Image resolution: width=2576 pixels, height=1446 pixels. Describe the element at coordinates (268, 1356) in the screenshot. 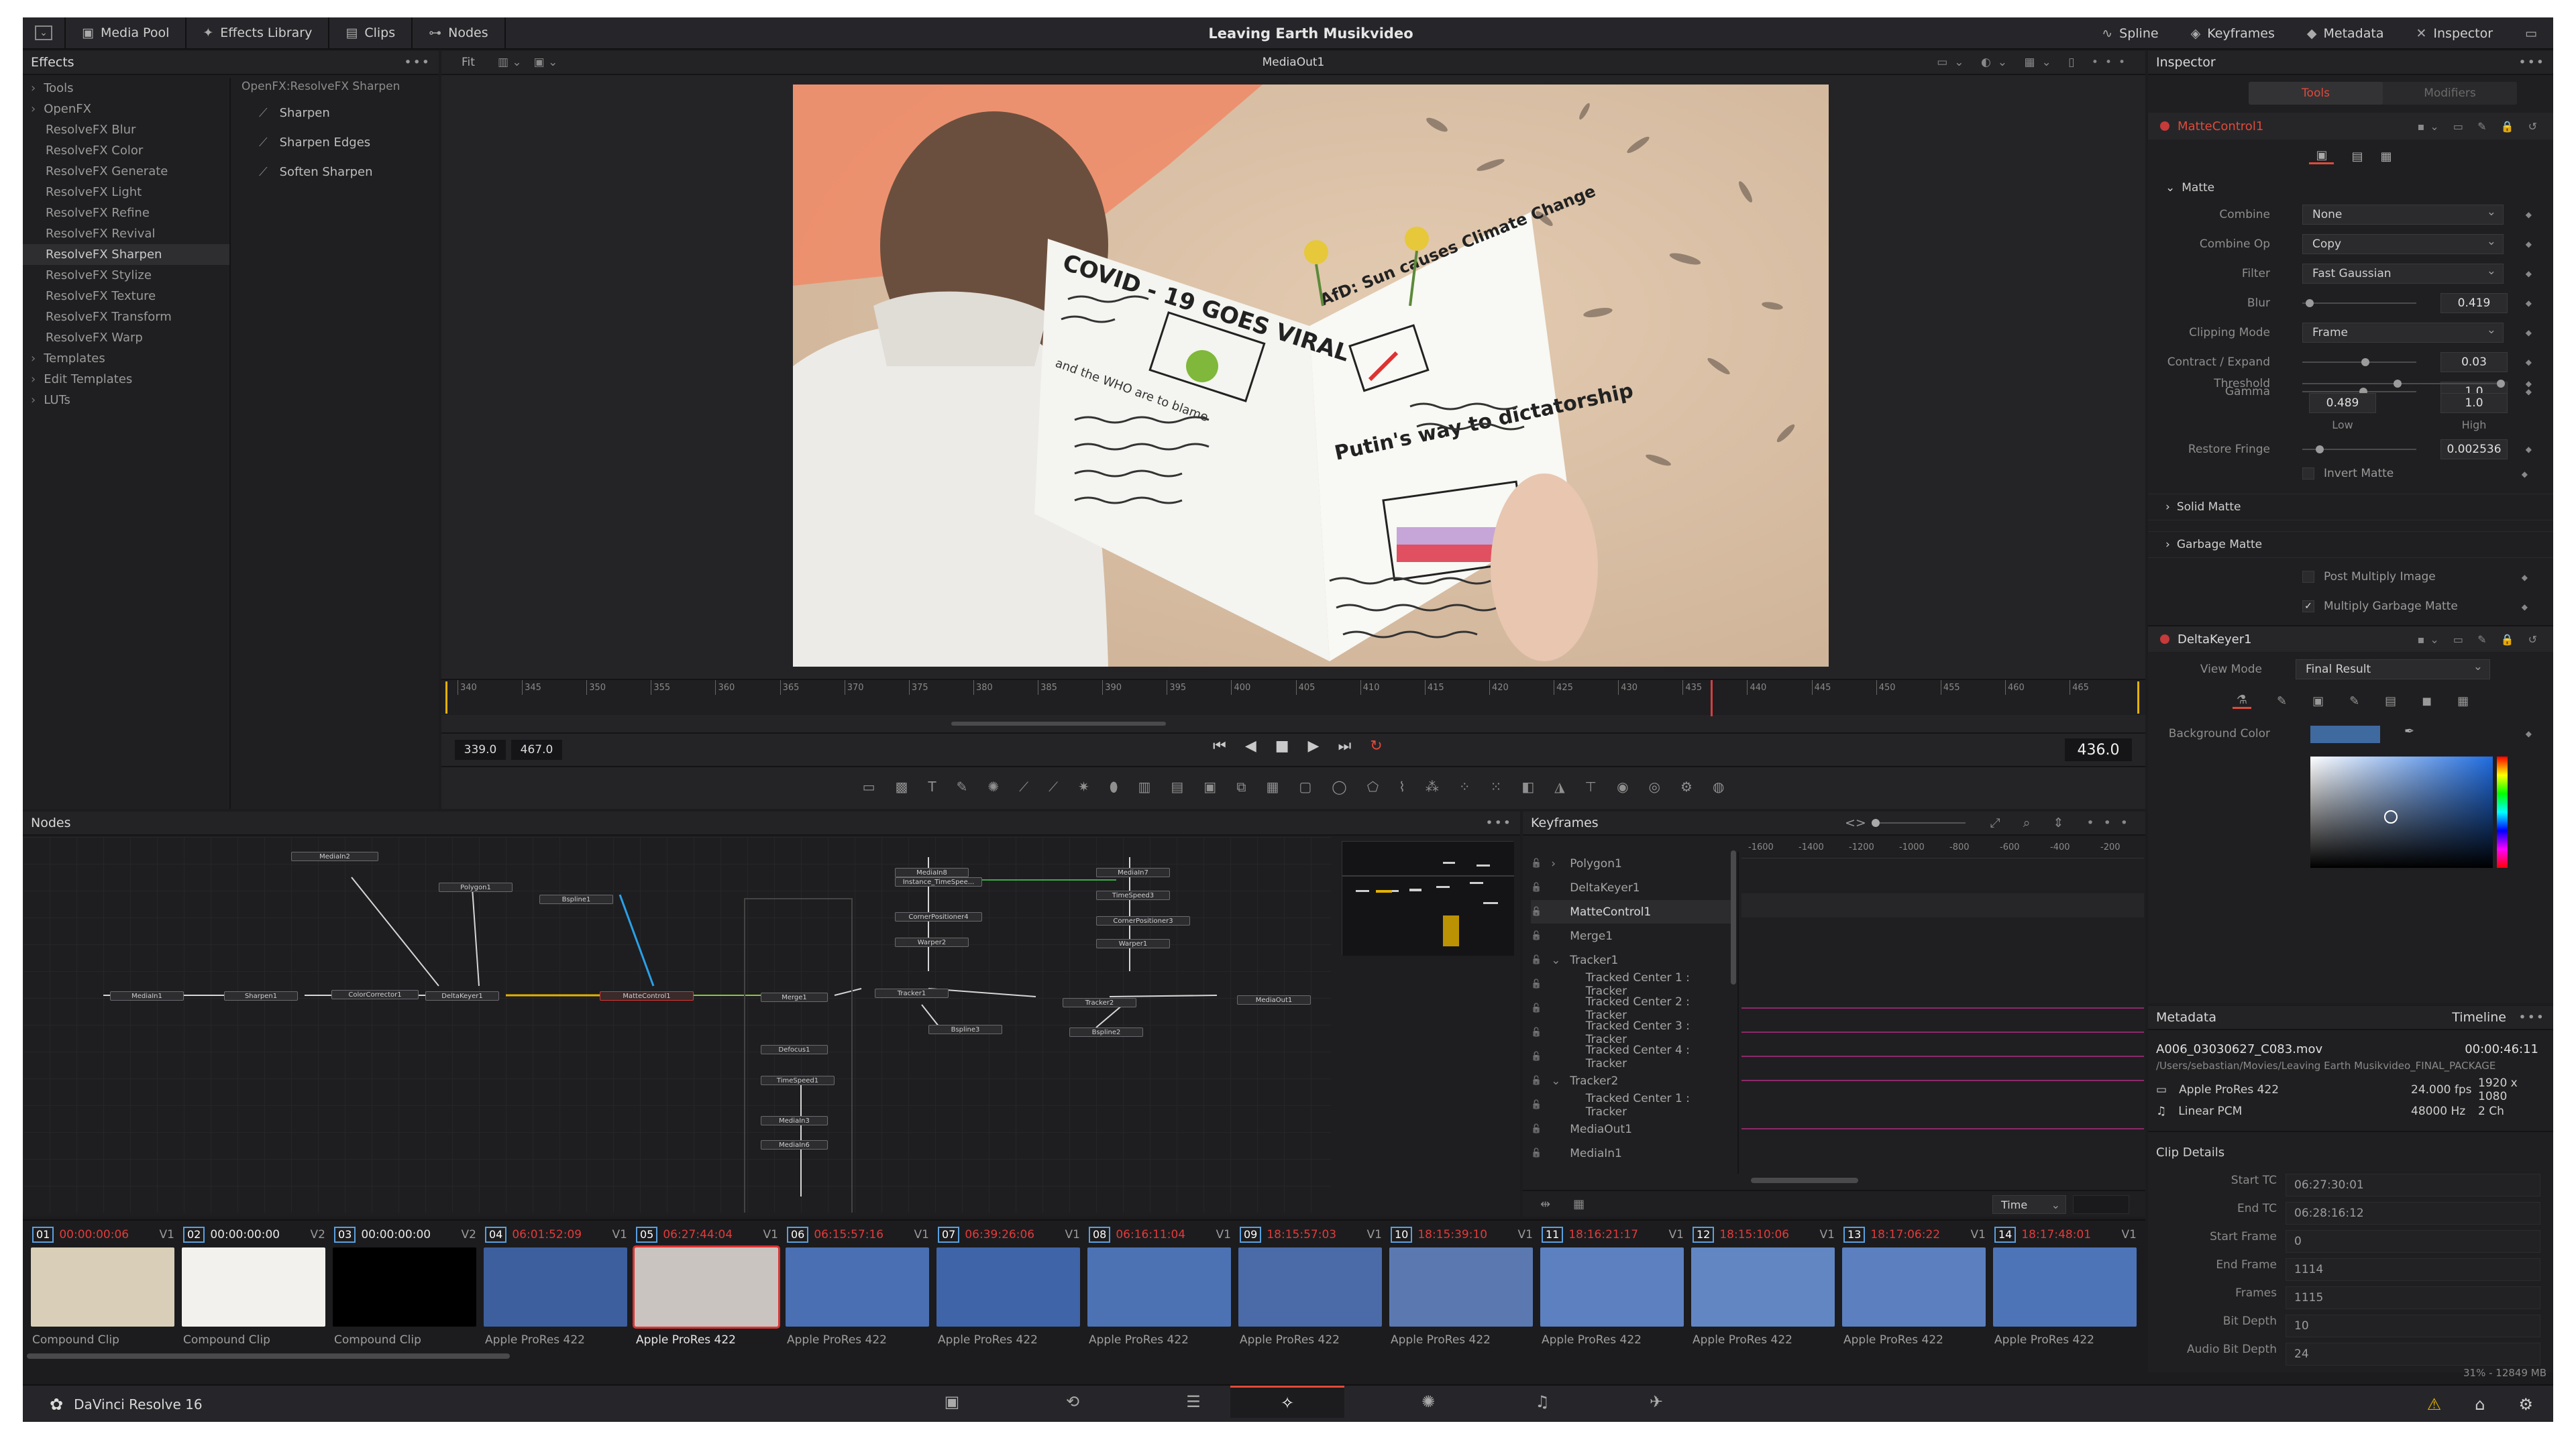

I see `clips-scrollbar` at that location.